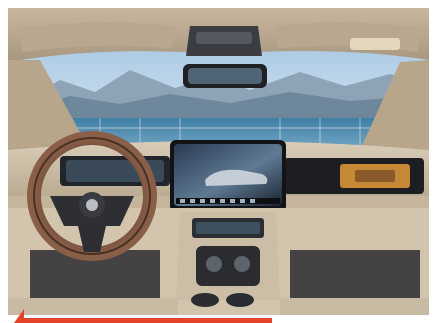 The width and height of the screenshot is (437, 323). I want to click on gear-selector, so click(228, 266).